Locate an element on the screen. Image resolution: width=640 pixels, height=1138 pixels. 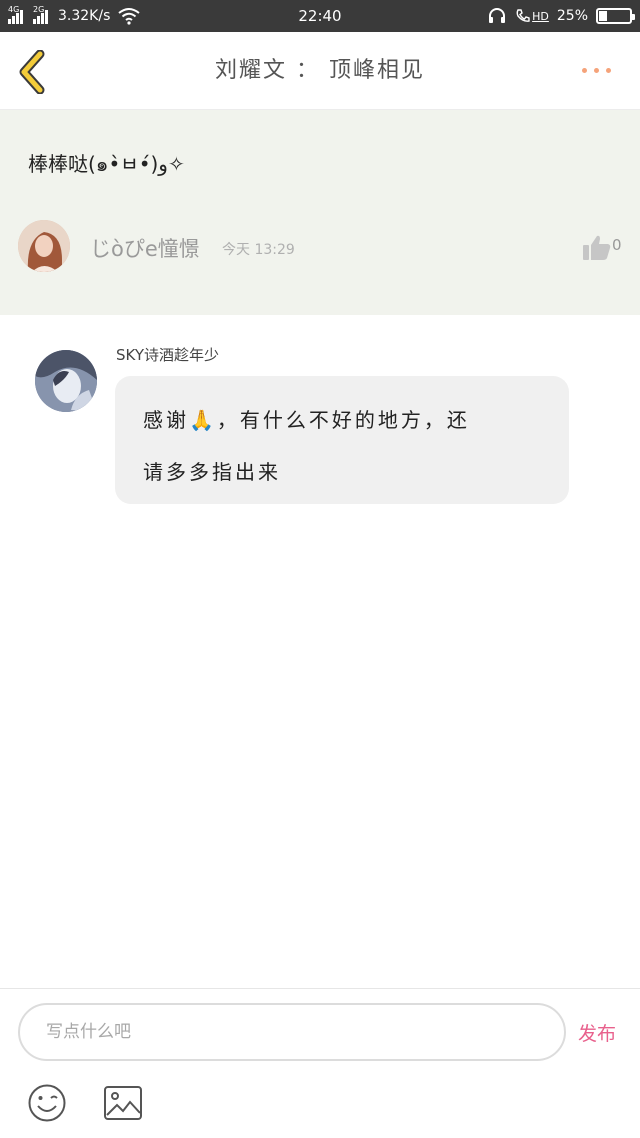
like-button is located at coordinates (597, 248).